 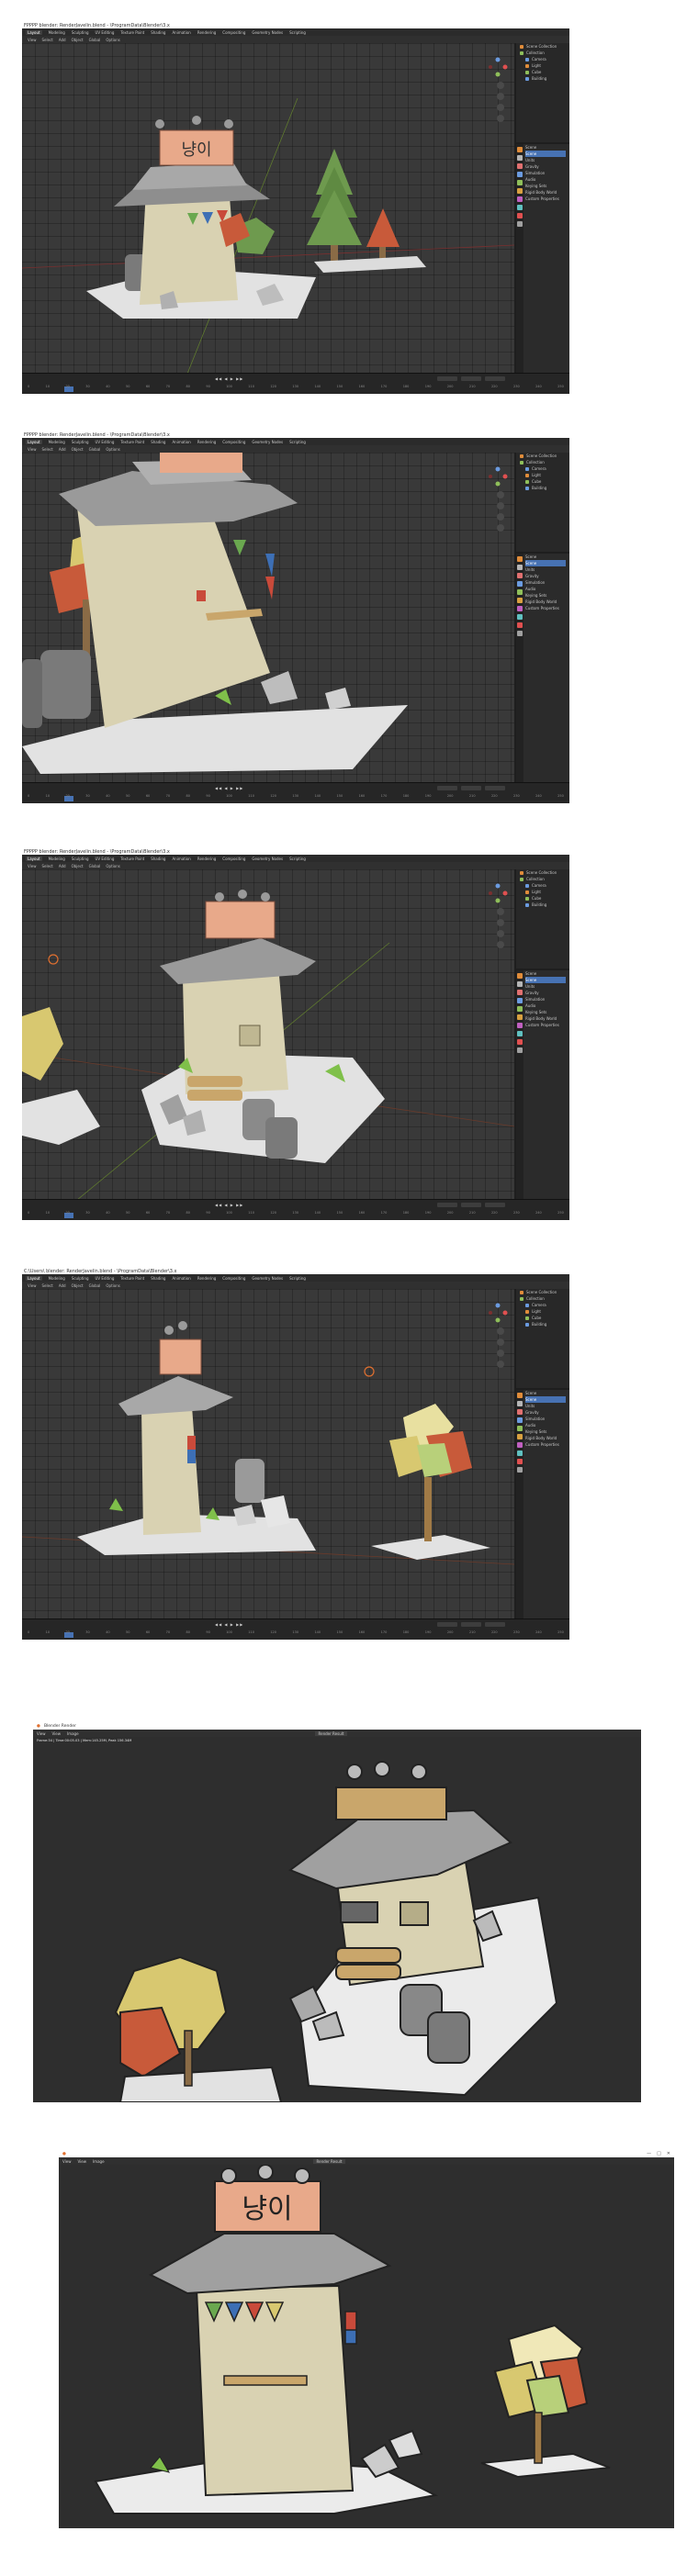 What do you see at coordinates (206, 442) in the screenshot?
I see `workspace-tab: Rendering` at bounding box center [206, 442].